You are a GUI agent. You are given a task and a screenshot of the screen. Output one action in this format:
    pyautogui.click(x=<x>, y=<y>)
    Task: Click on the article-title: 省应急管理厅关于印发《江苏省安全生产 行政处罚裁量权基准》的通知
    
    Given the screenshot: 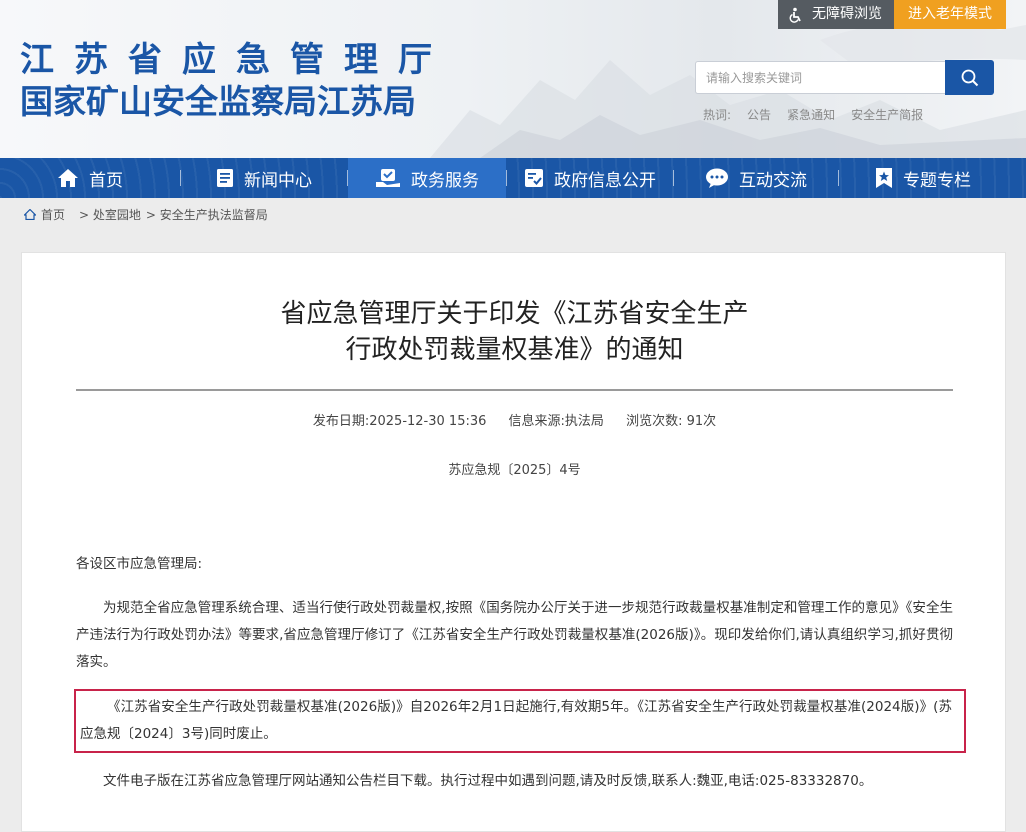 What is the action you would take?
    pyautogui.click(x=514, y=332)
    